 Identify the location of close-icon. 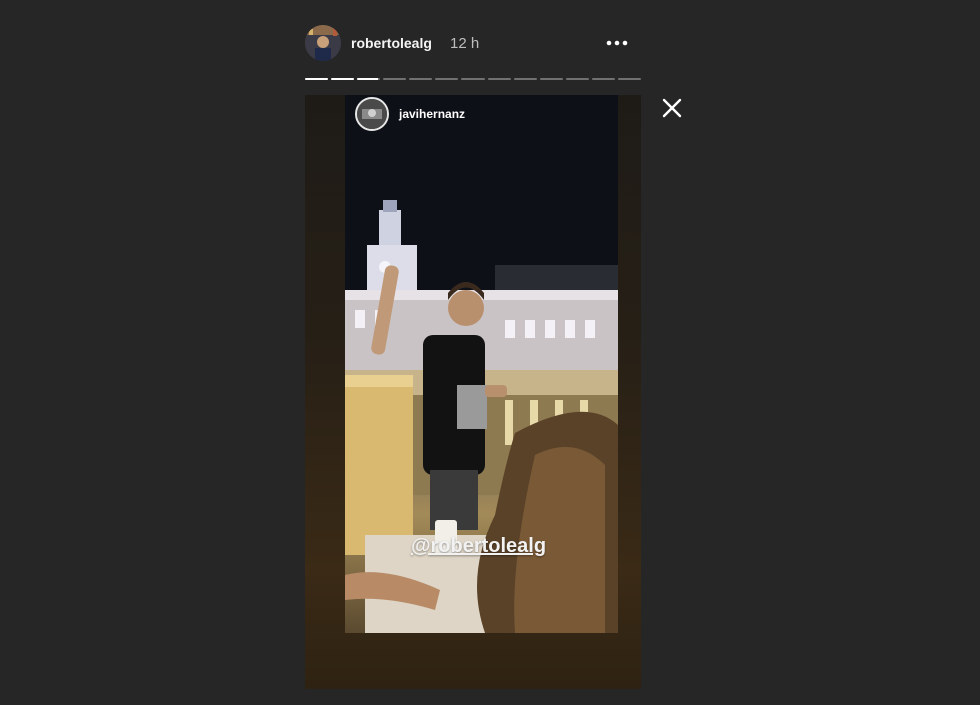
(672, 108).